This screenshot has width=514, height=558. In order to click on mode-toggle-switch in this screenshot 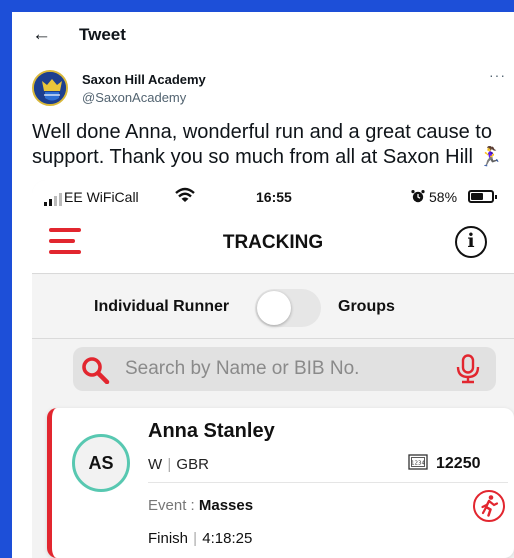, I will do `click(288, 308)`.